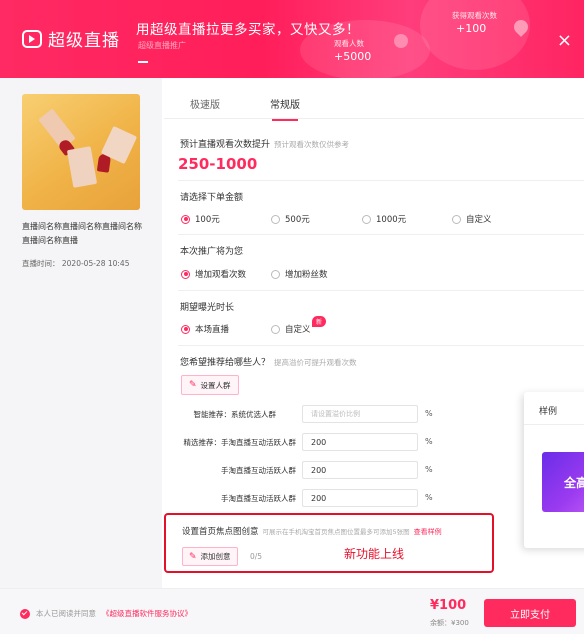 This screenshot has width=584, height=634. What do you see at coordinates (360, 414) in the screenshot?
I see `premium-ratio-input: 请设置溢价比例` at bounding box center [360, 414].